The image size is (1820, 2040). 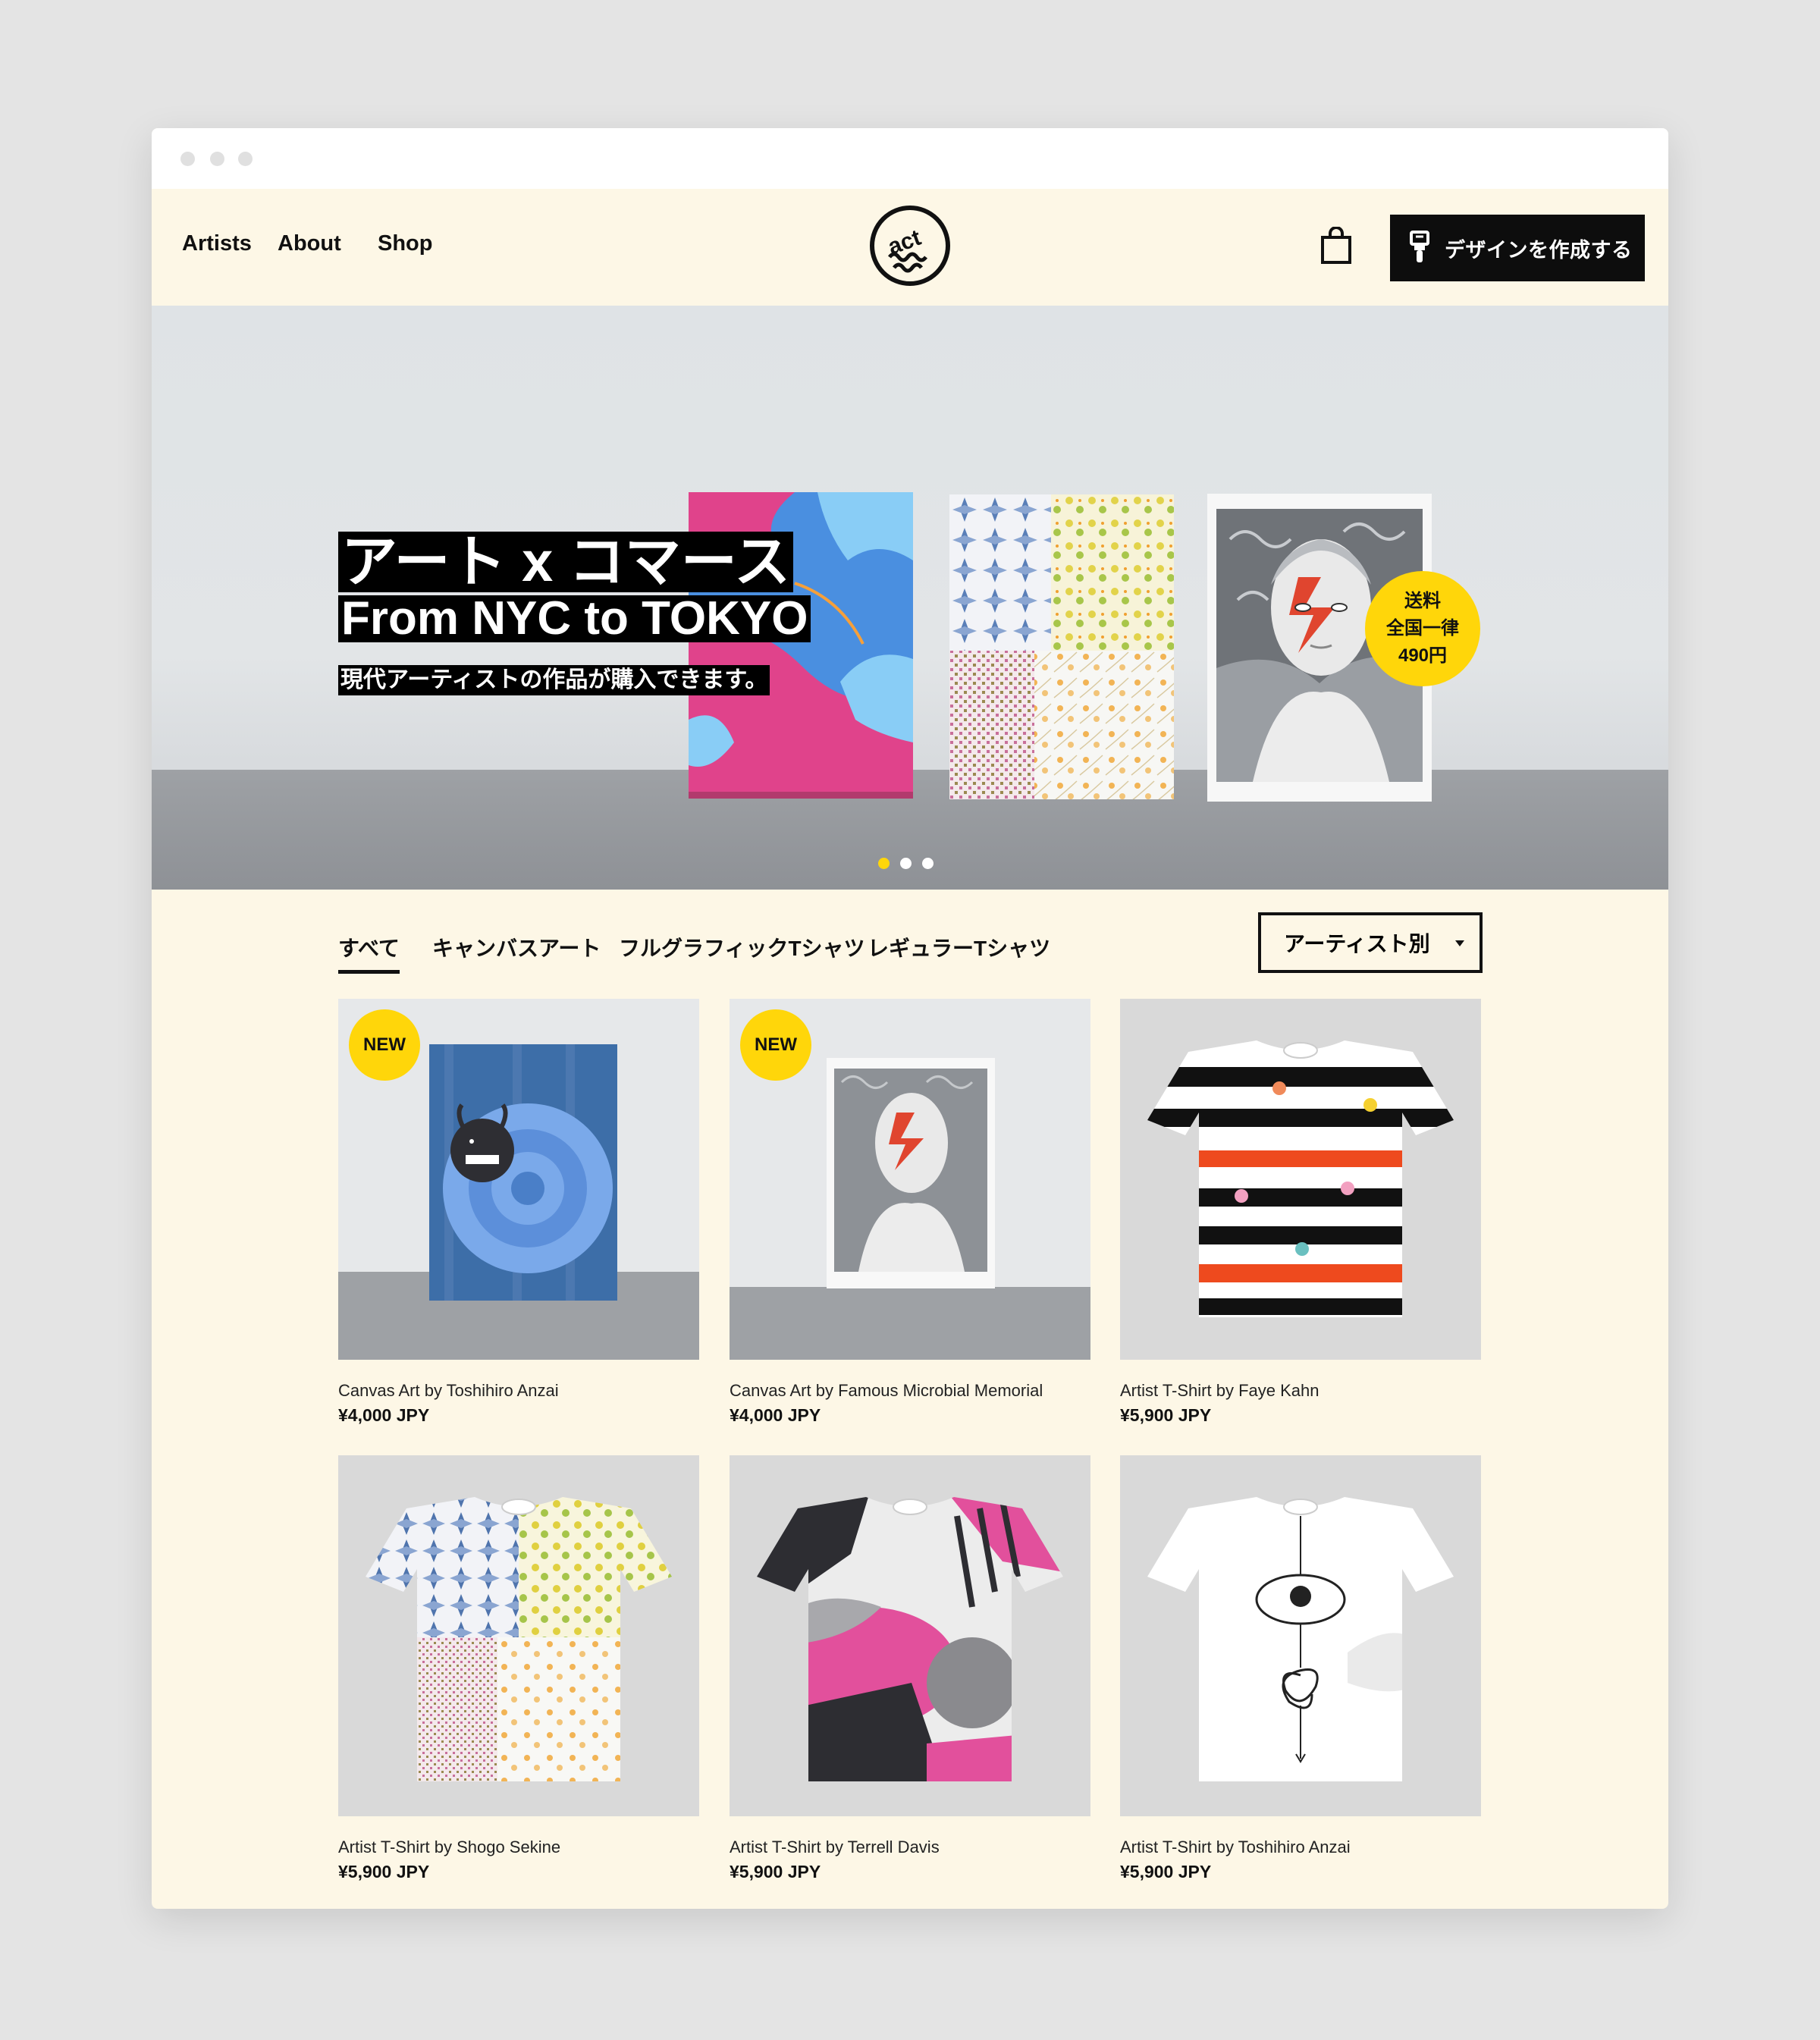 I want to click on create-design-button: デザインを作成する, so click(x=1517, y=248).